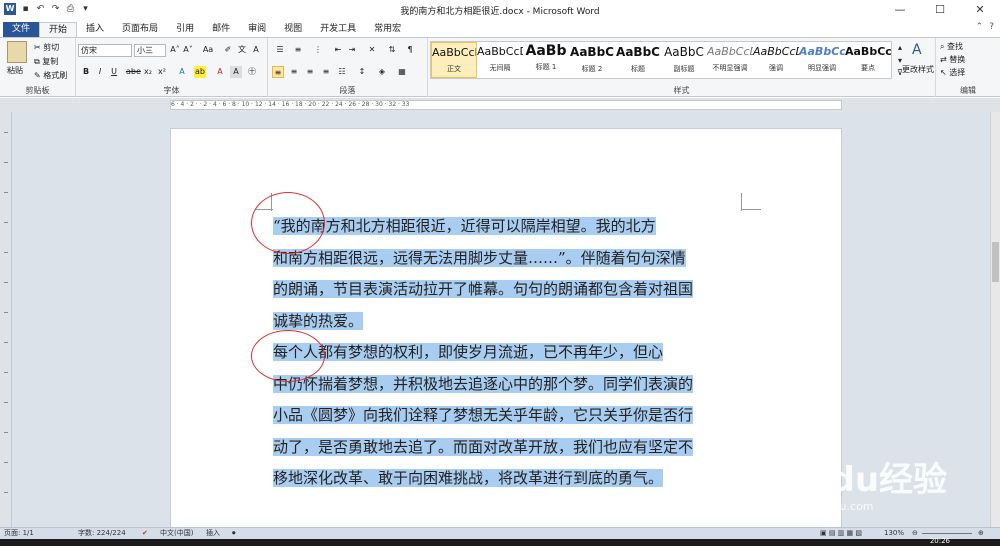 The width and height of the screenshot is (1000, 546). I want to click on page-count: 页面: 1/1, so click(19, 533).